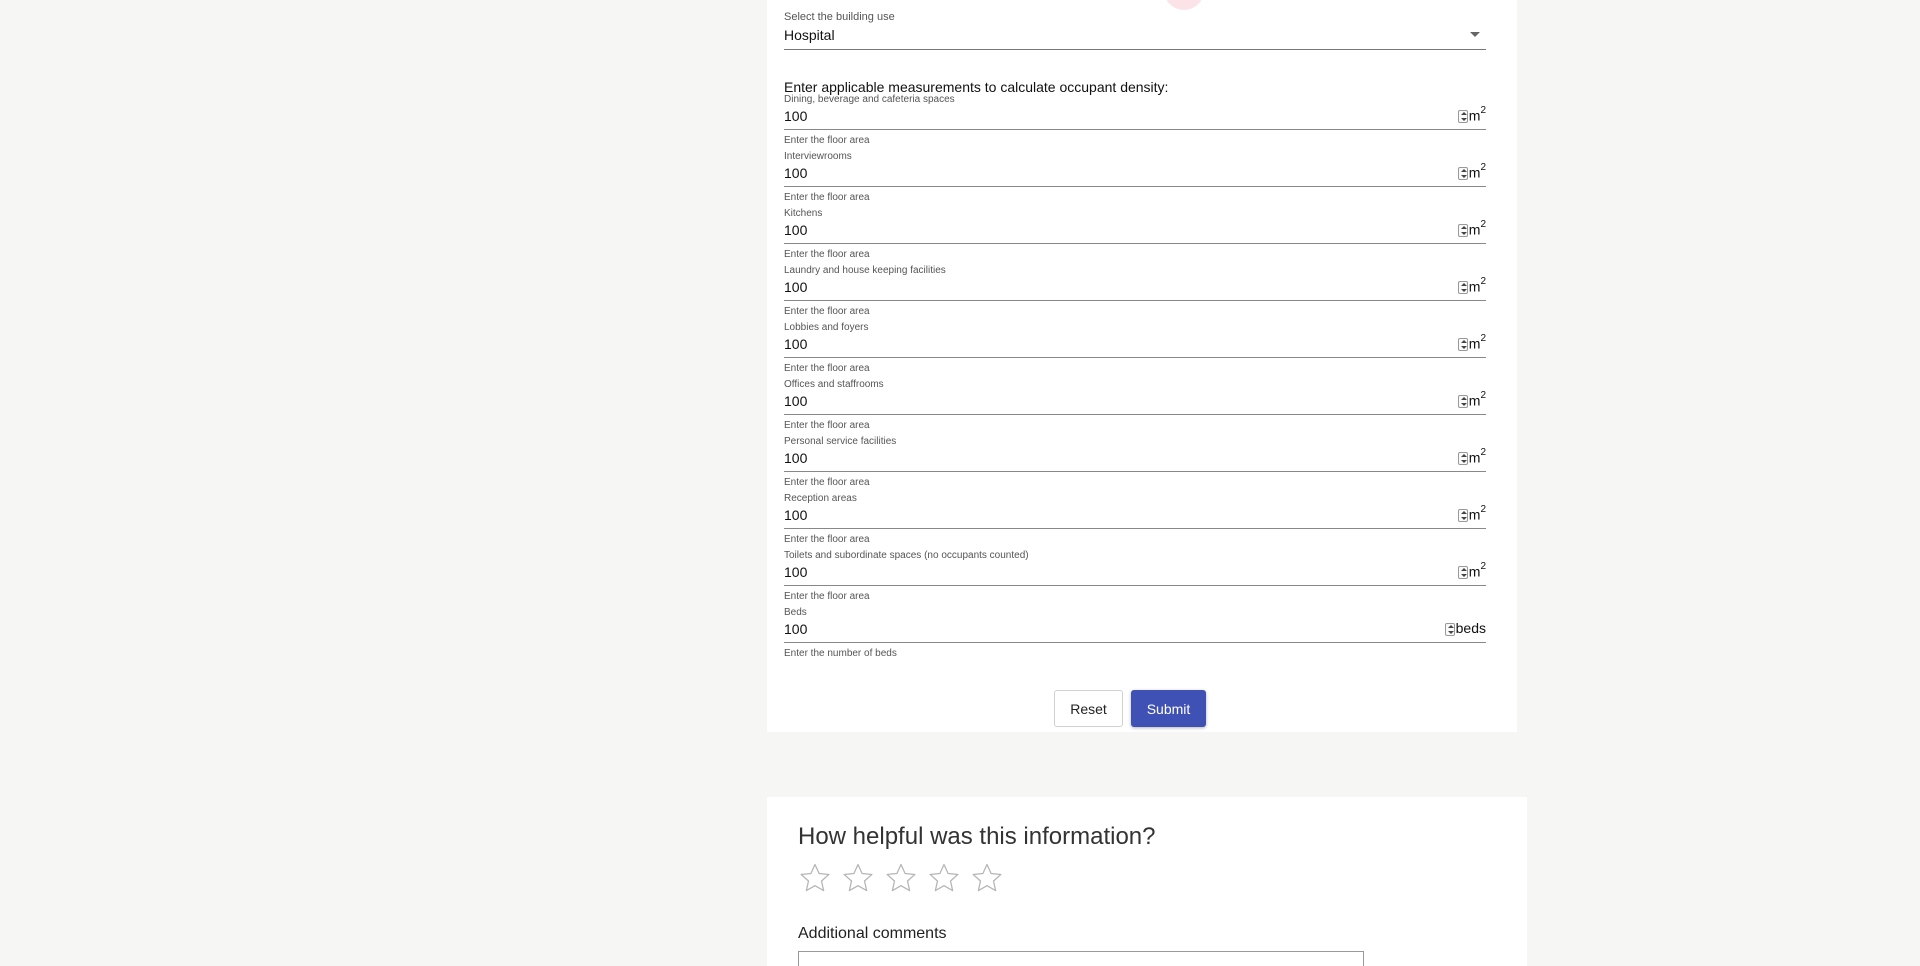  Describe the element at coordinates (840, 653) in the screenshot. I see `field-helper-text: Enter the number of beds` at that location.